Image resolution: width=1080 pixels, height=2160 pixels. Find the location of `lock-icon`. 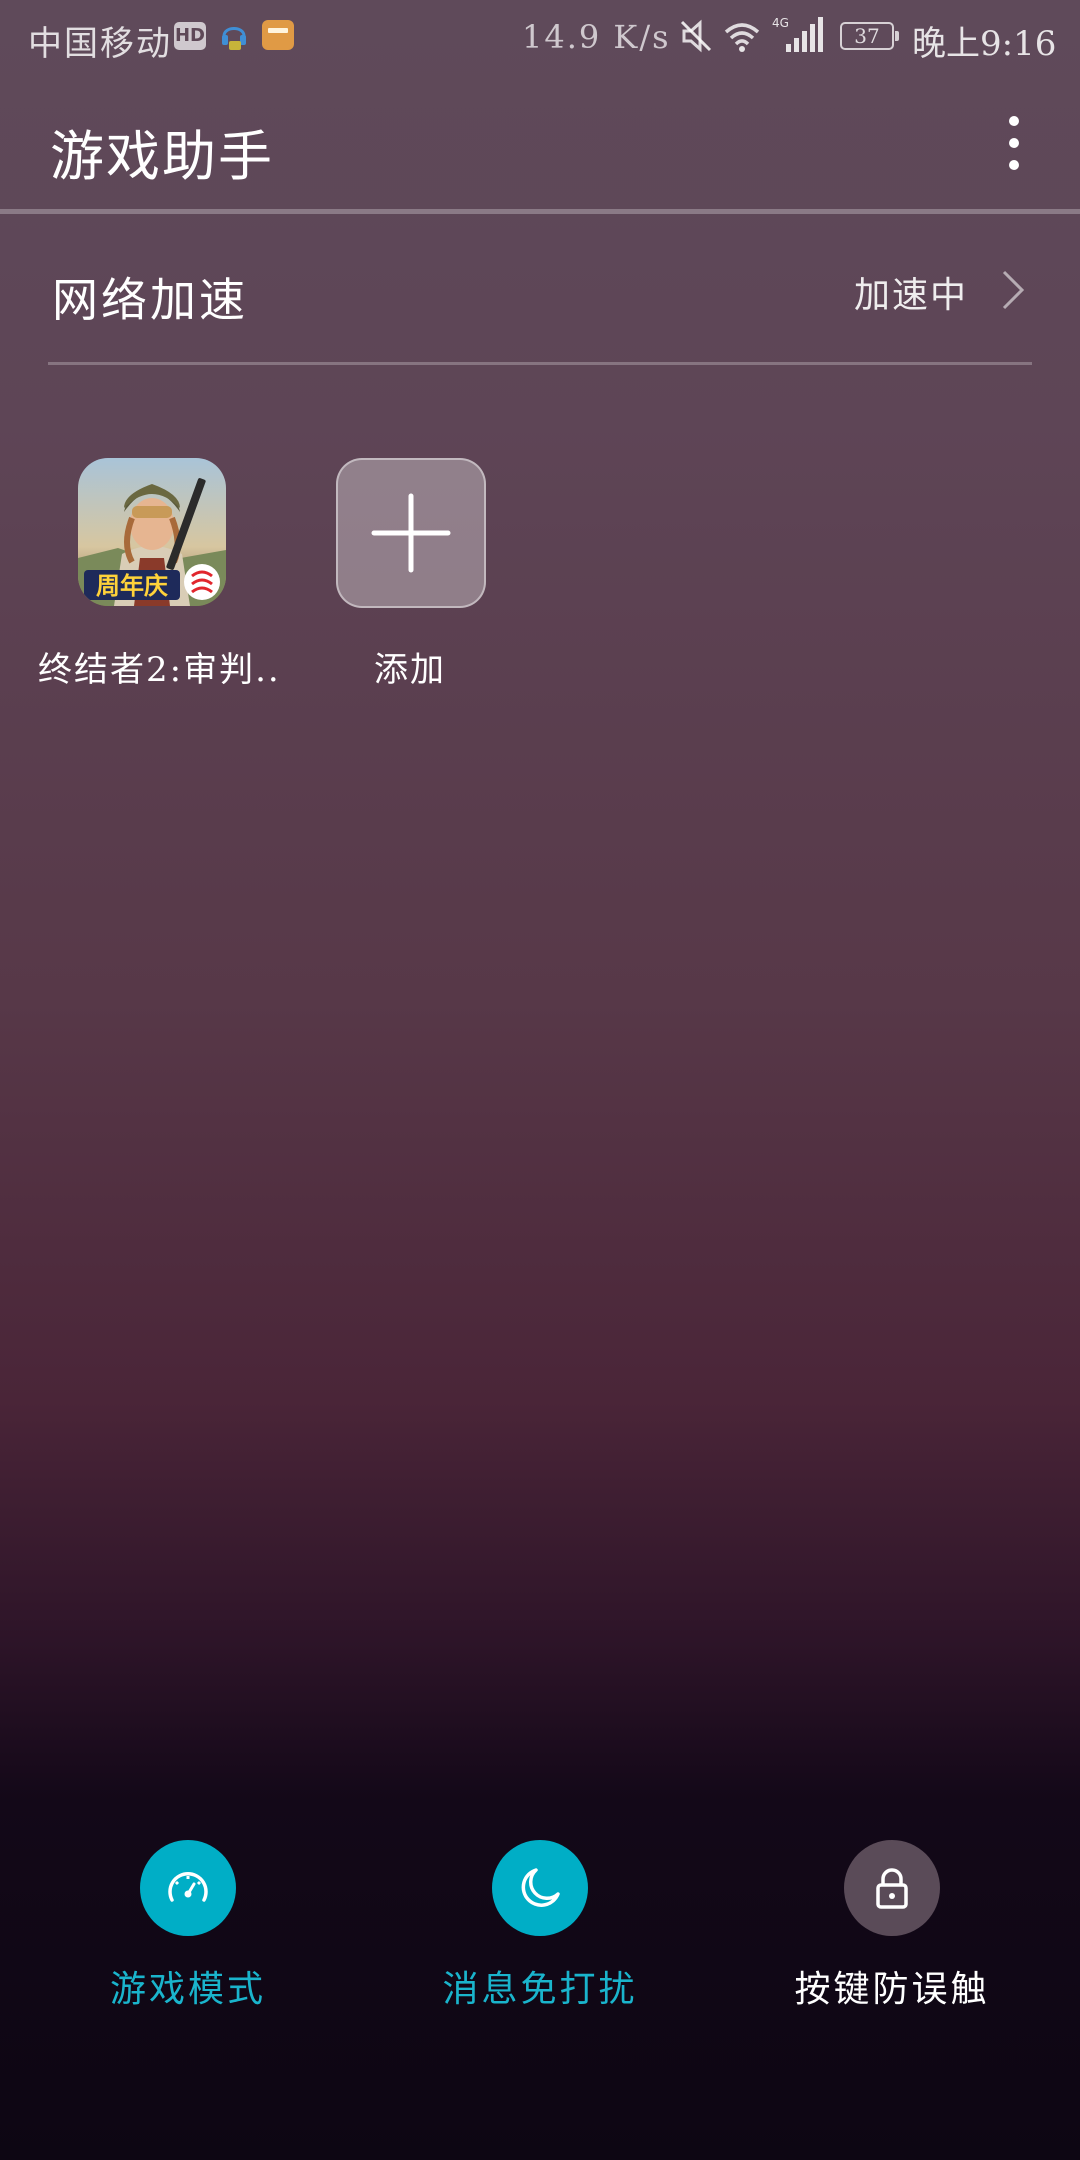

lock-icon is located at coordinates (892, 1888).